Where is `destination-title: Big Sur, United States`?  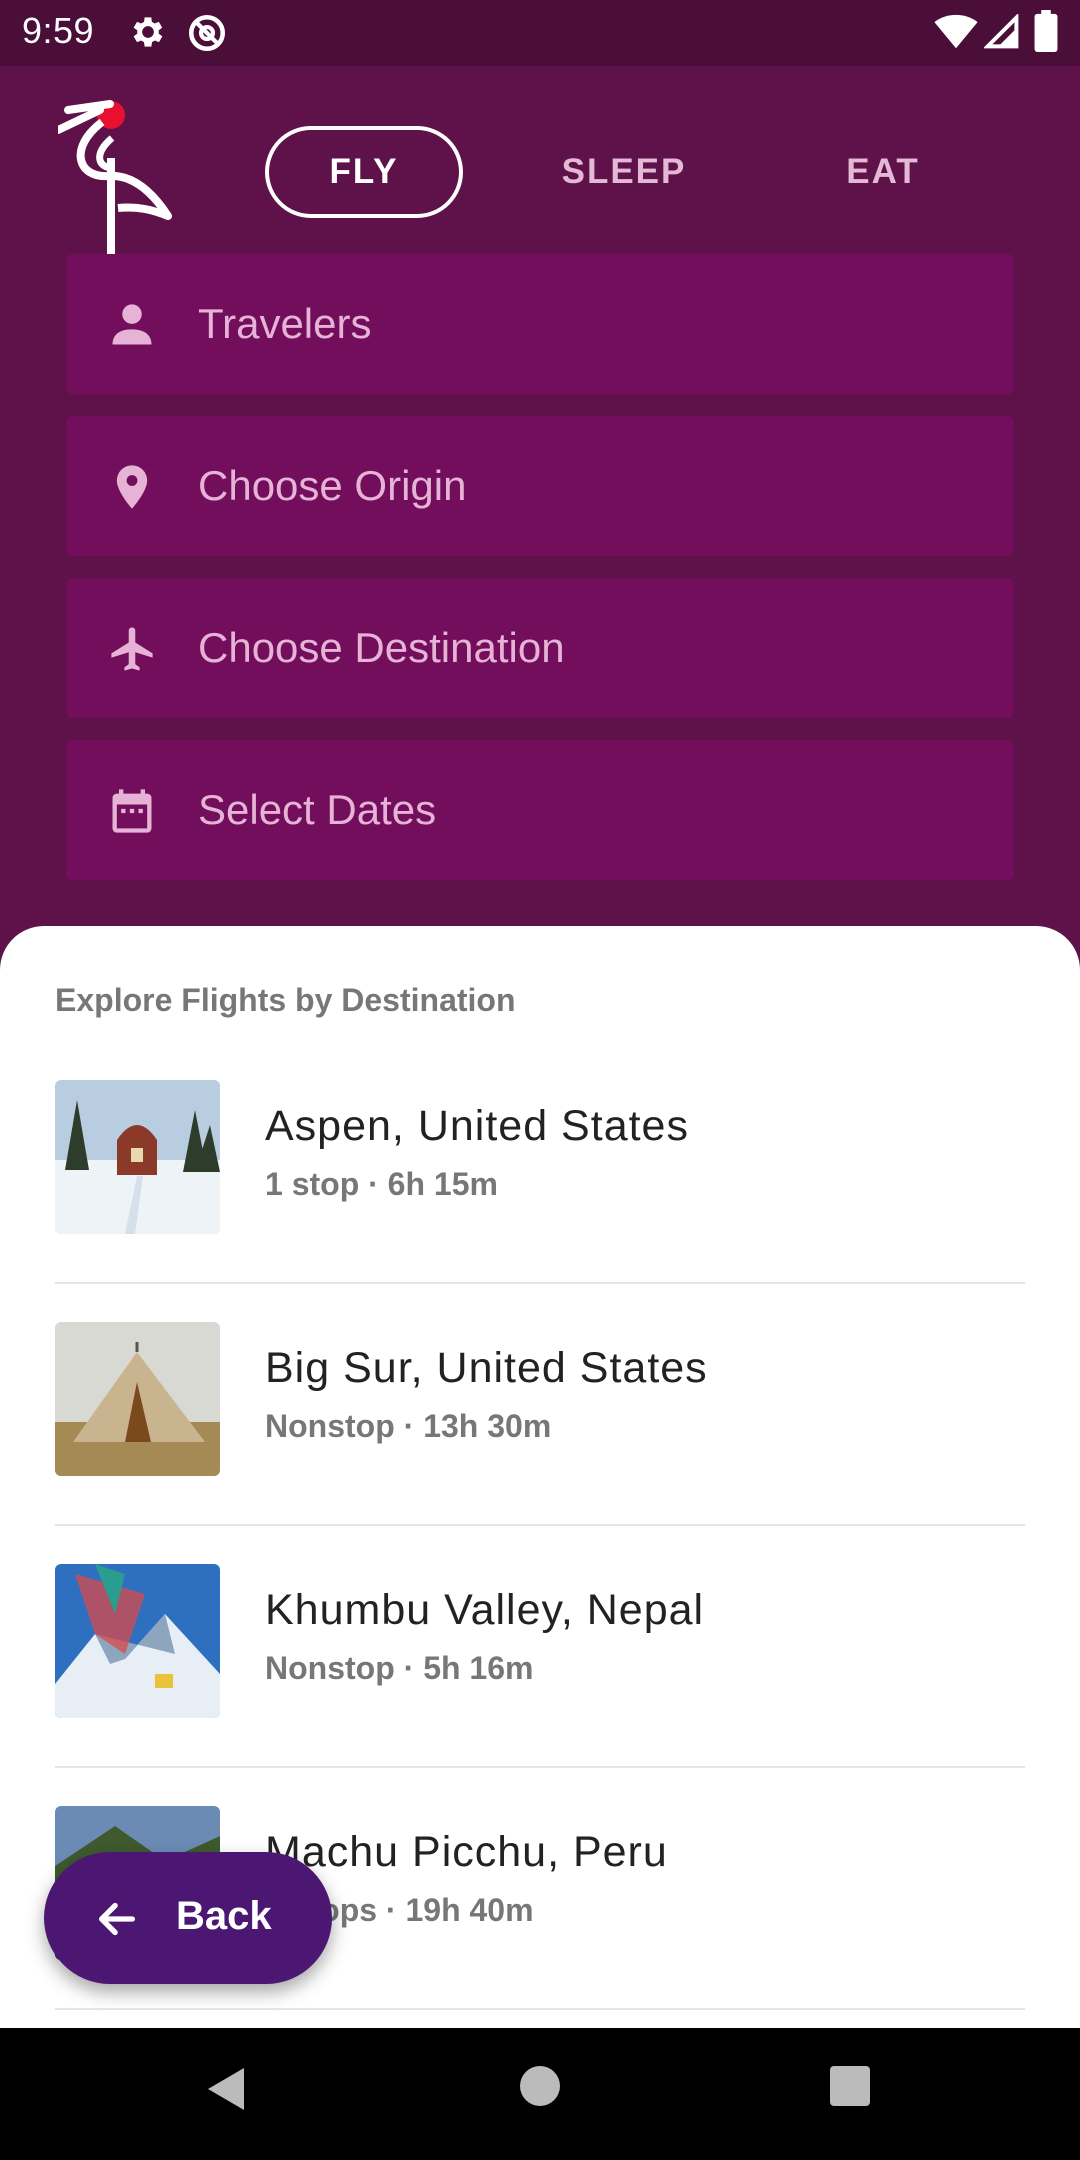
destination-title: Big Sur, United States is located at coordinates (486, 1368).